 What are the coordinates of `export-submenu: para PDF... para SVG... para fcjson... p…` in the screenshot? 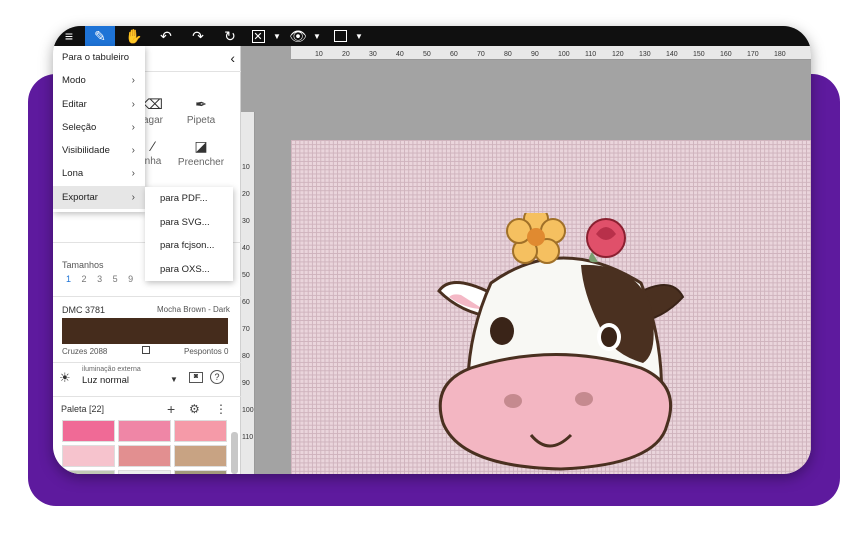 It's located at (189, 234).